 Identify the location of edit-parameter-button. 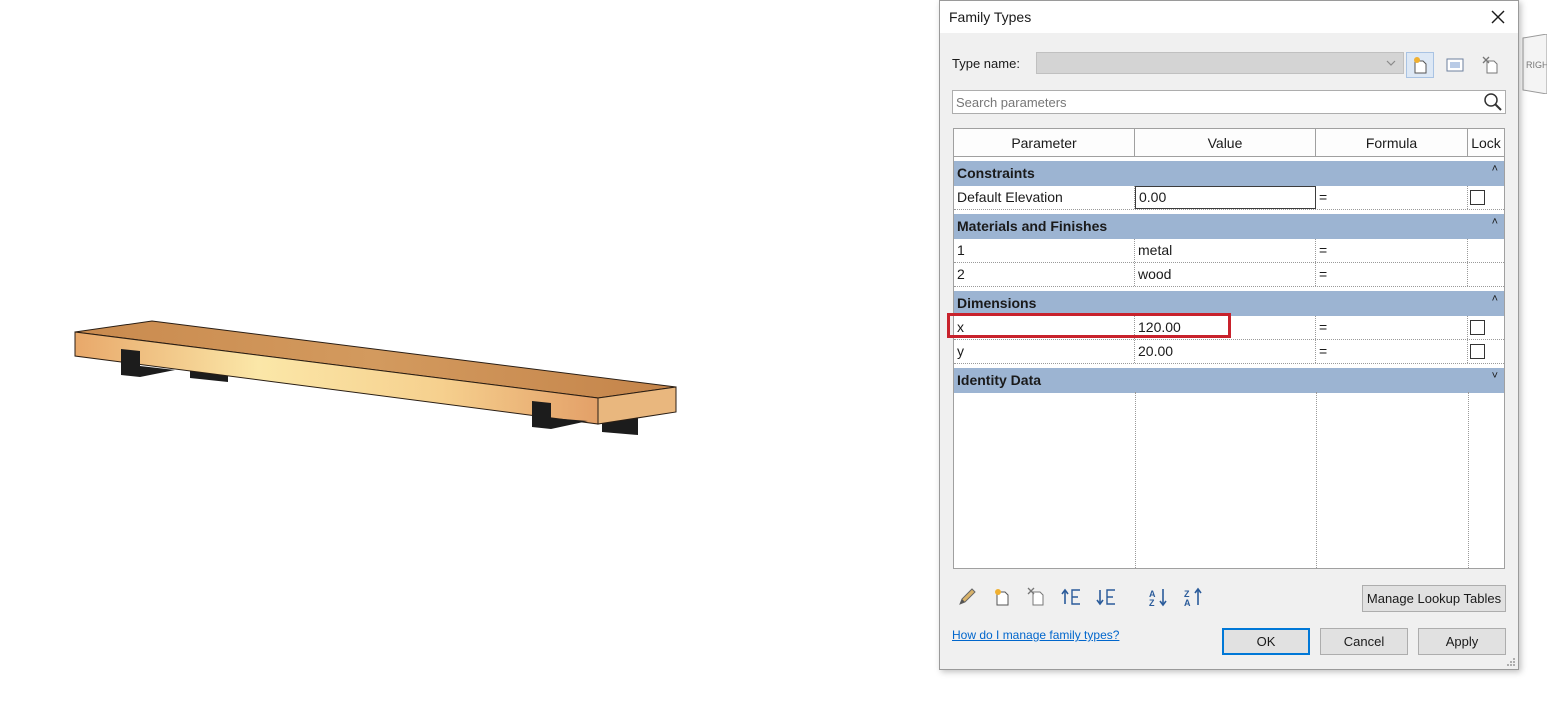
(967, 597).